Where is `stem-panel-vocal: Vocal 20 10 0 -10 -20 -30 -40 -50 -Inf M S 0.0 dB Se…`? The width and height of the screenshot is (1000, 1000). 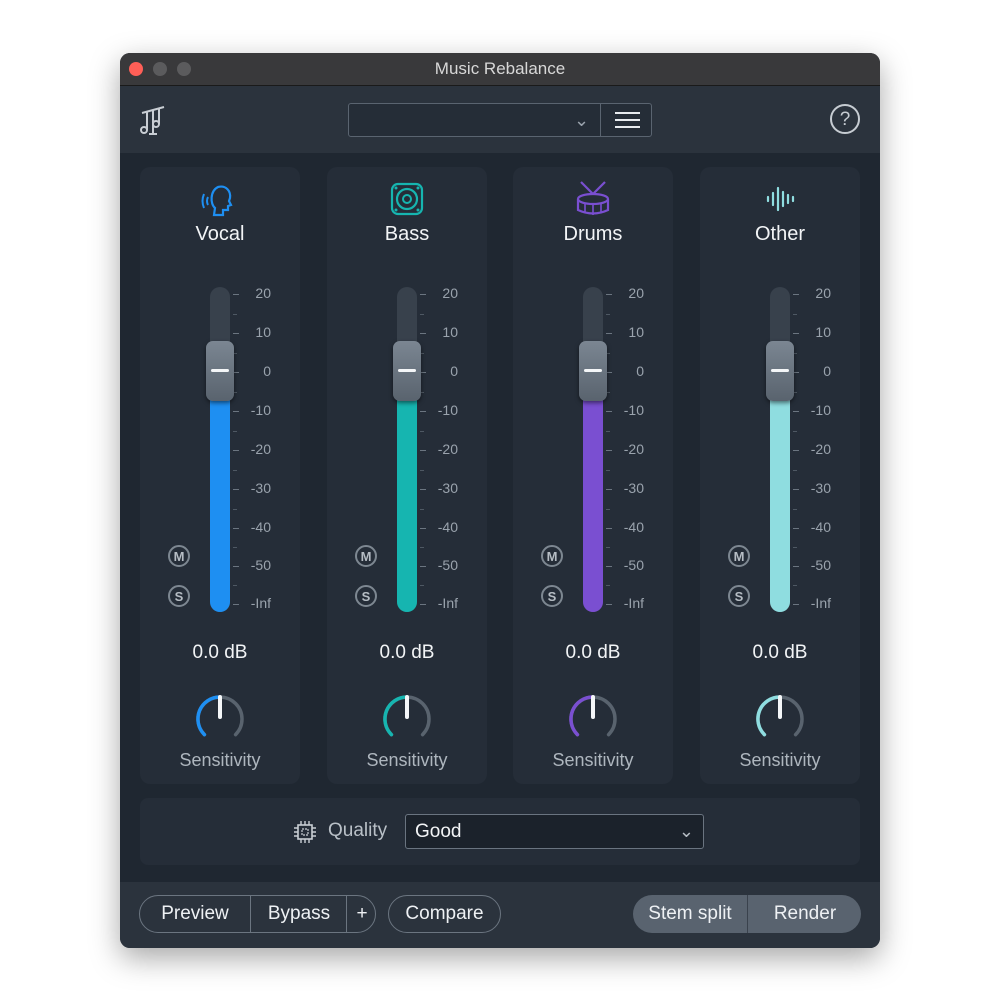 stem-panel-vocal: Vocal 20 10 0 -10 -20 -30 -40 -50 -Inf M S 0.0 dB Se… is located at coordinates (220, 475).